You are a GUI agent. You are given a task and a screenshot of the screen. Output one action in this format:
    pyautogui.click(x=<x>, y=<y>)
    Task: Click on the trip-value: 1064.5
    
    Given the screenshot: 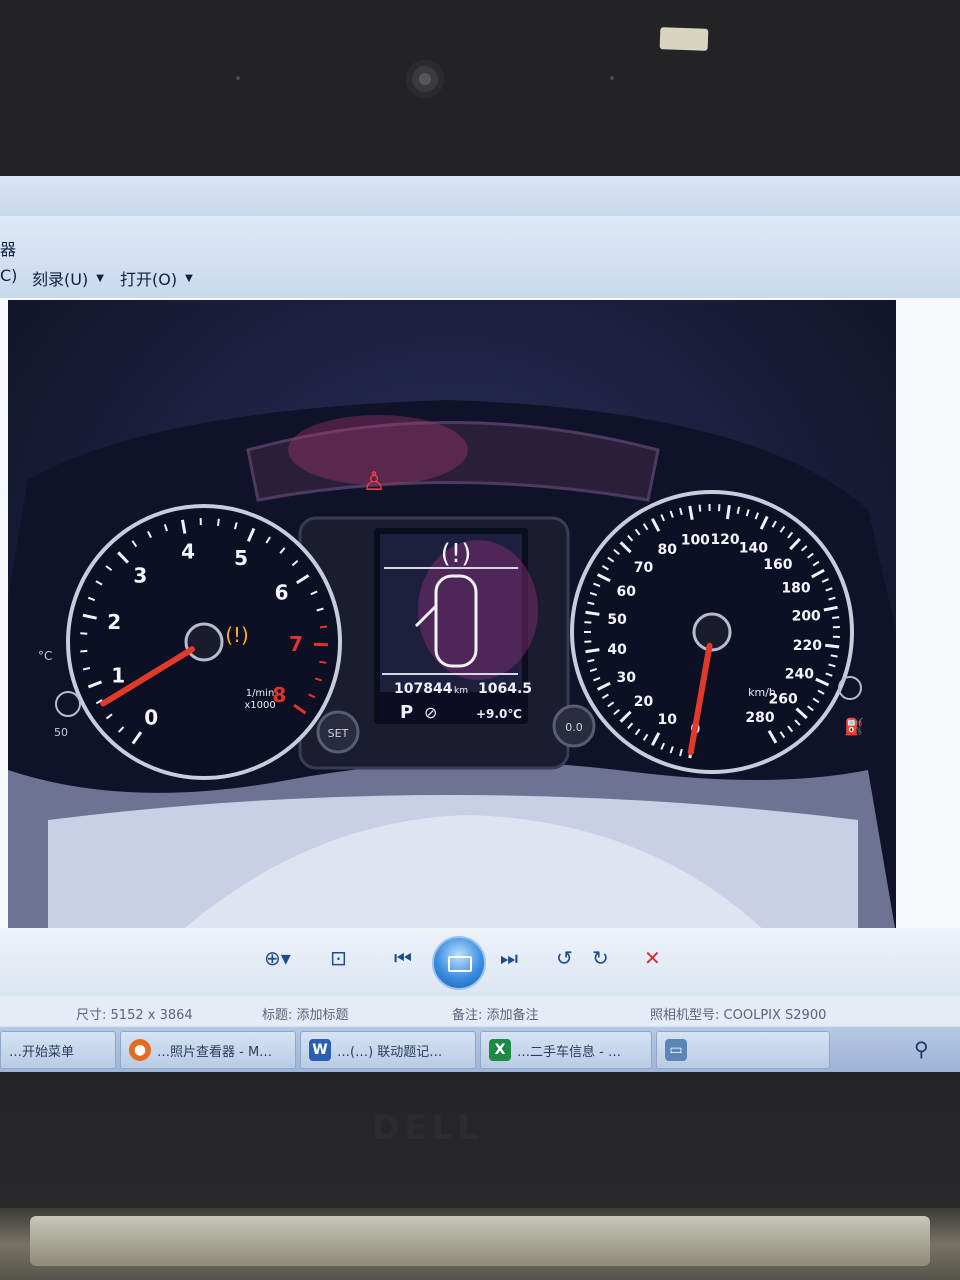 What is the action you would take?
    pyautogui.click(x=505, y=689)
    